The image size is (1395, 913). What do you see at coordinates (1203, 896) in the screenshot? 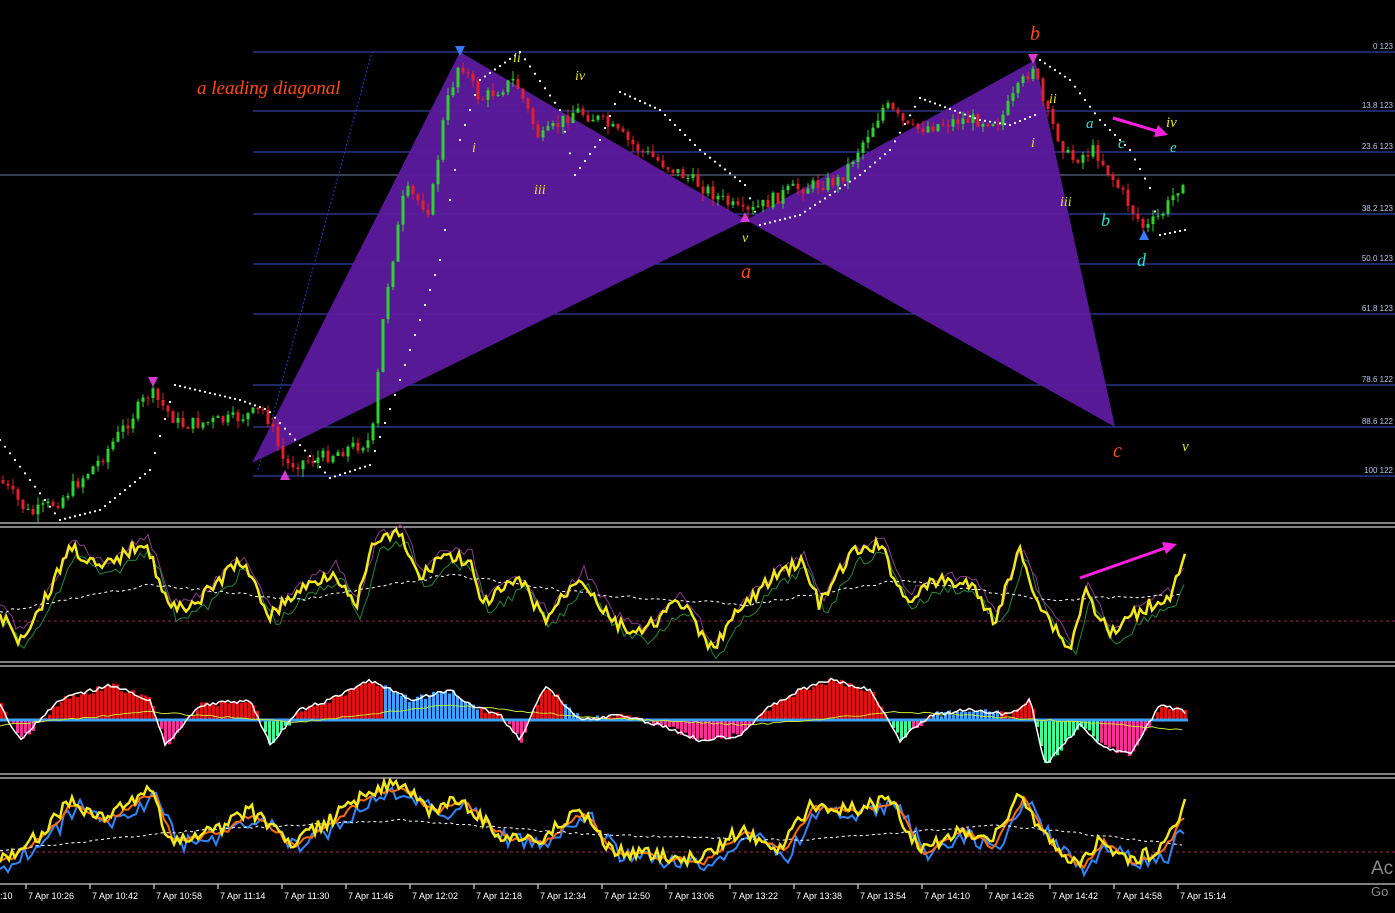
I see `time-label: 7 Apr 15:14` at bounding box center [1203, 896].